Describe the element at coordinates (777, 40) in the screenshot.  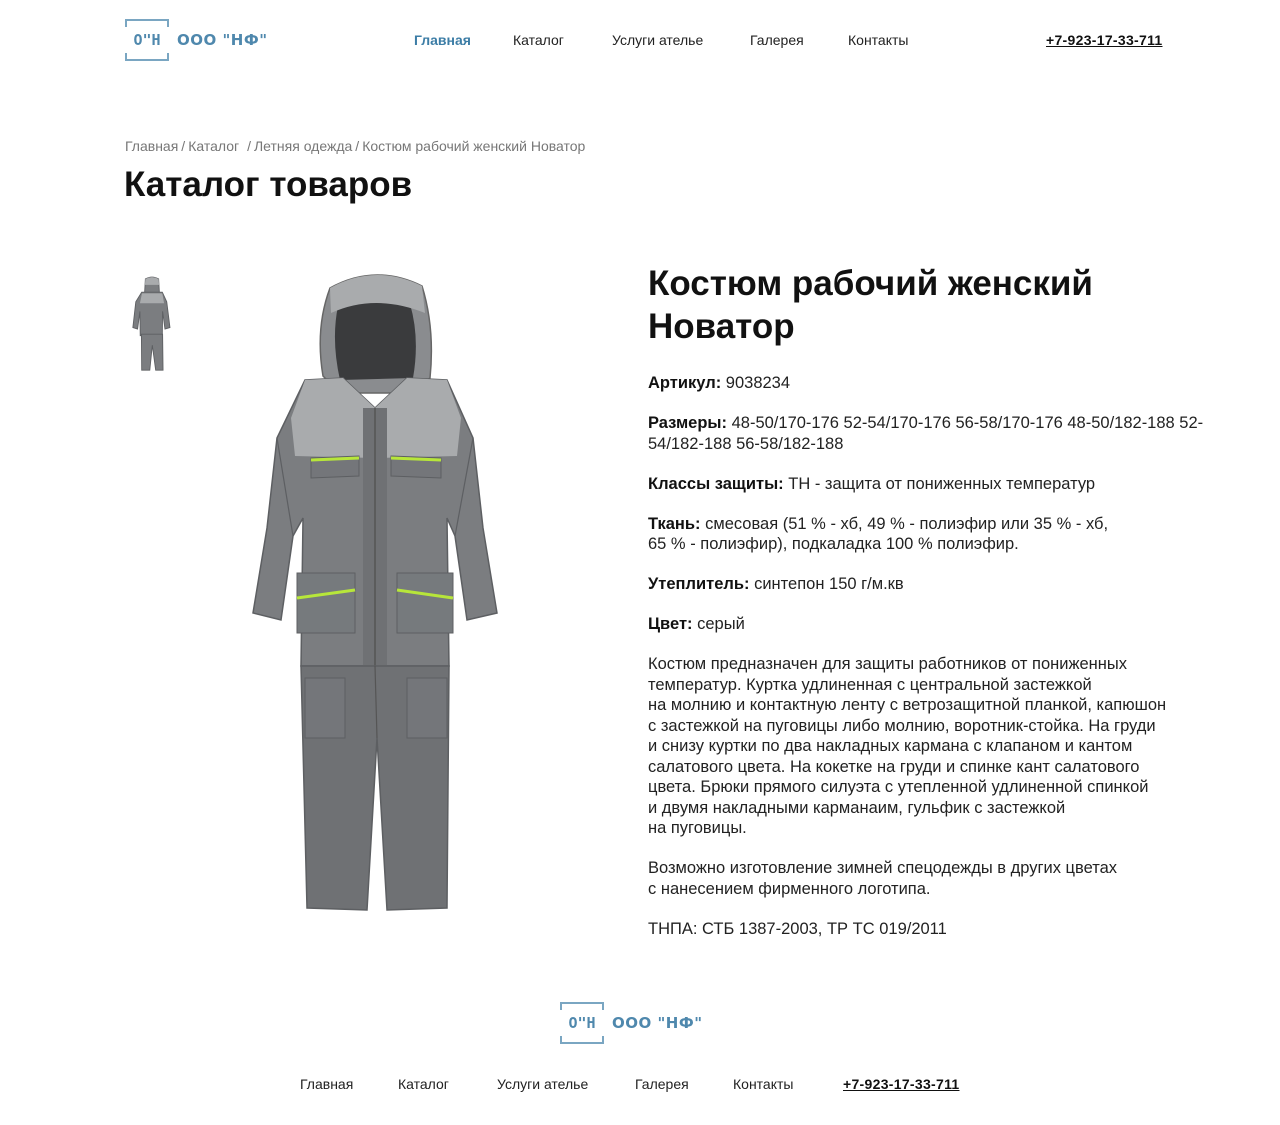
I see `nav-item-gallery: Галерея` at that location.